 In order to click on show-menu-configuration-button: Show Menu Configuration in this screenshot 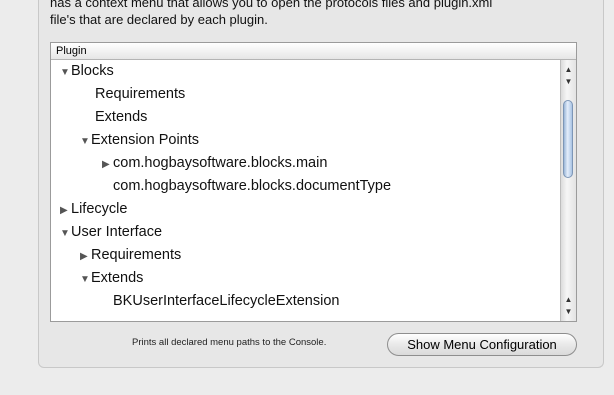, I will do `click(482, 344)`.